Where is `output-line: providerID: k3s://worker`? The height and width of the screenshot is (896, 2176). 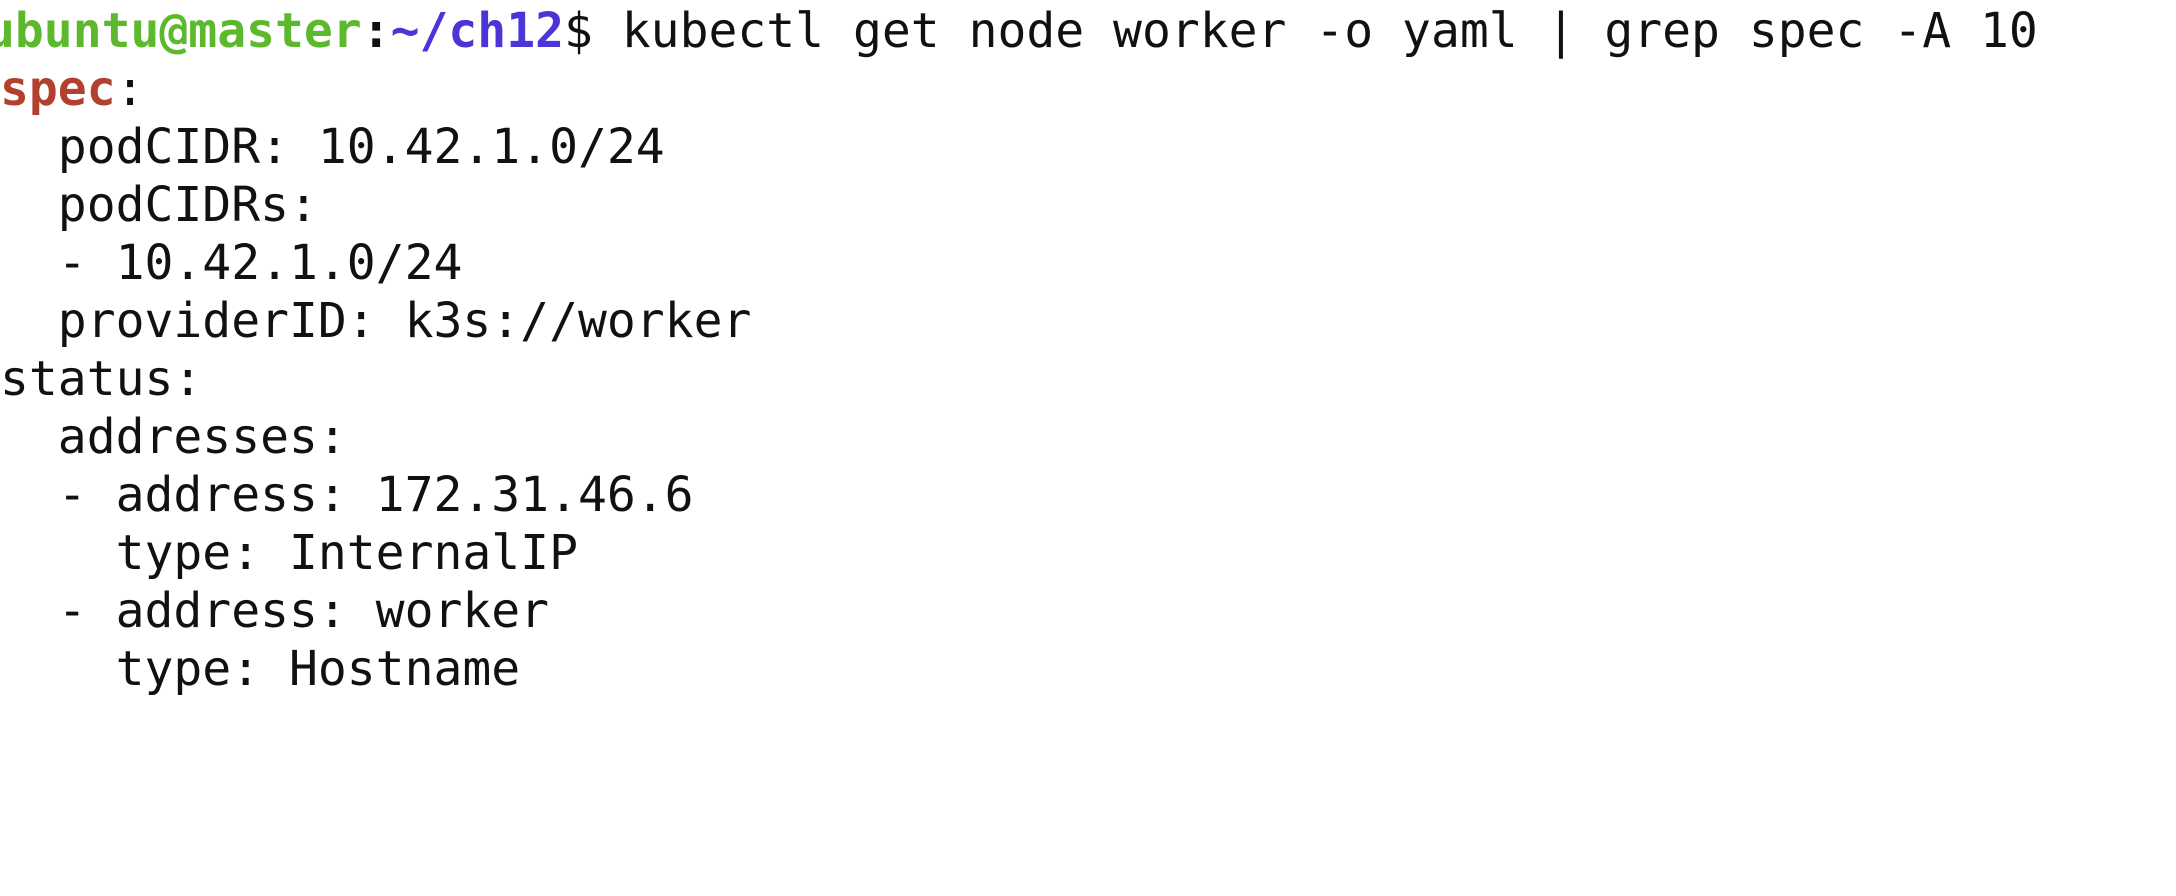
output-line: providerID: k3s://worker is located at coordinates (376, 321).